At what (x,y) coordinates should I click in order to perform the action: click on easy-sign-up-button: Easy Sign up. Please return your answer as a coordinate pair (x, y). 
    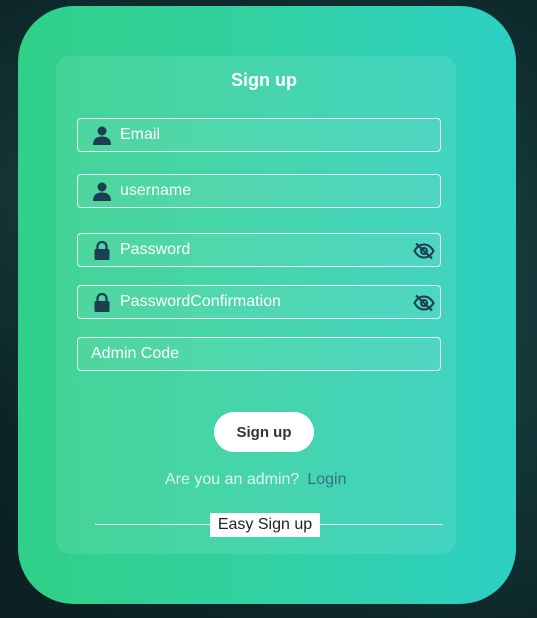
    Looking at the image, I should click on (265, 525).